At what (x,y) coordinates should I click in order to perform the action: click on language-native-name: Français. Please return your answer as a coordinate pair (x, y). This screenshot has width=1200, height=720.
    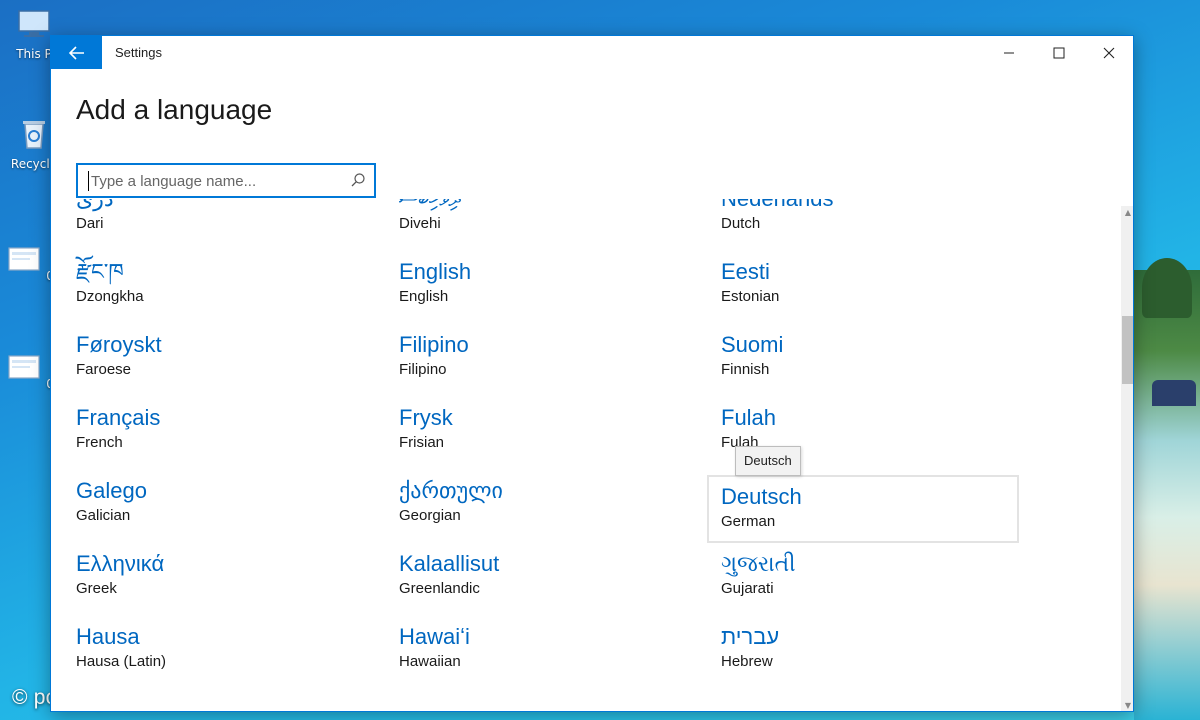
    Looking at the image, I should click on (118, 417).